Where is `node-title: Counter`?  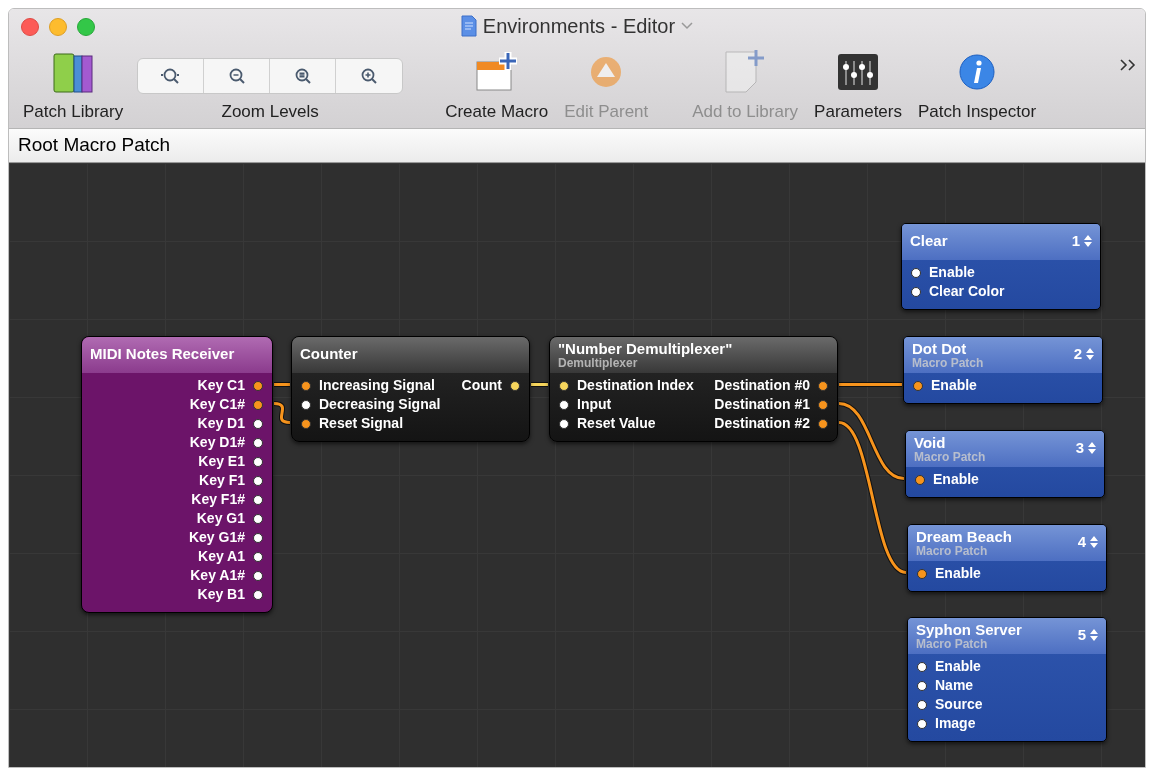 node-title: Counter is located at coordinates (329, 354).